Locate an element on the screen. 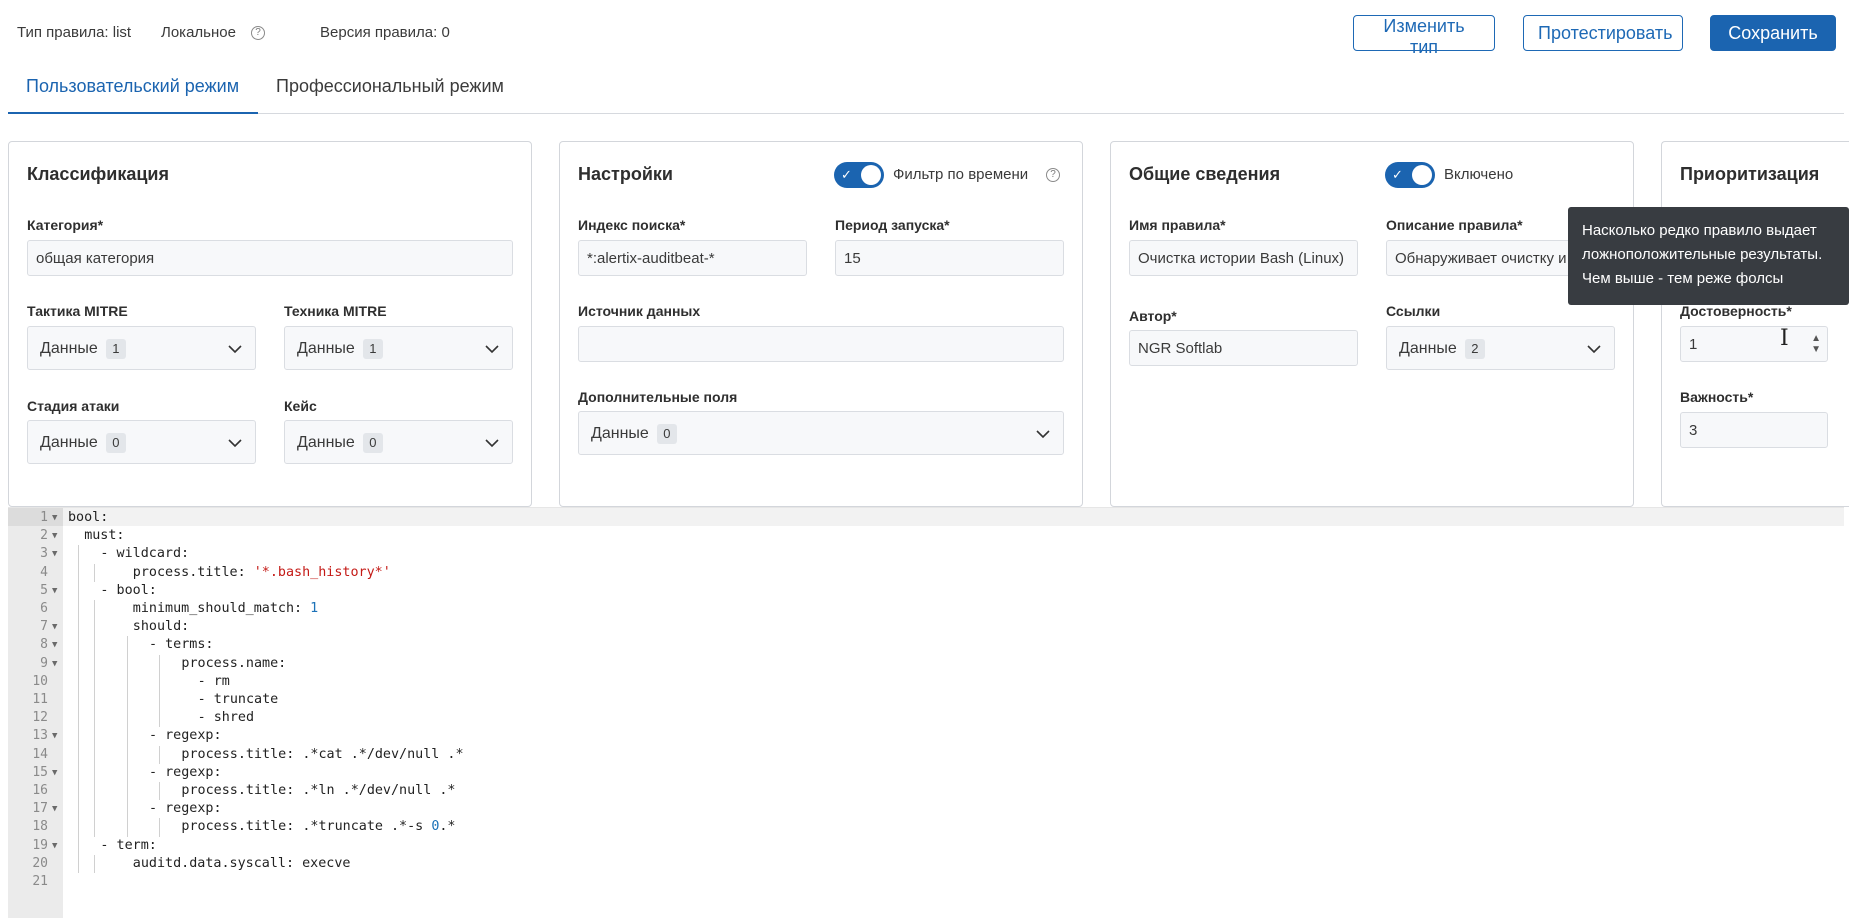 Image resolution: width=1849 pixels, height=918 pixels. line-number: 12 is located at coordinates (40, 718).